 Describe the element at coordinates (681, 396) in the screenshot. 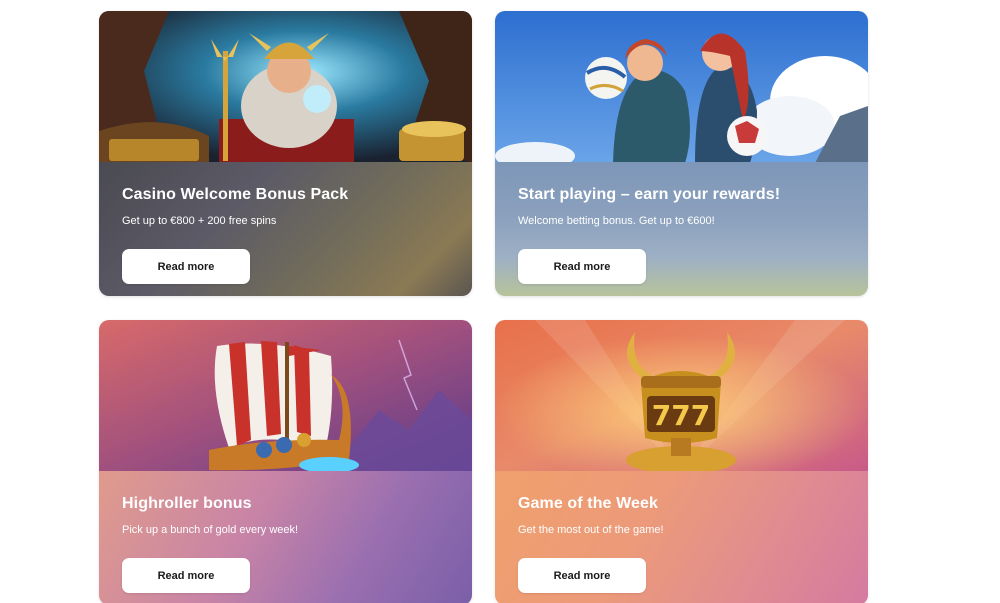

I see `horned-777-helmet-illustration: 777` at that location.